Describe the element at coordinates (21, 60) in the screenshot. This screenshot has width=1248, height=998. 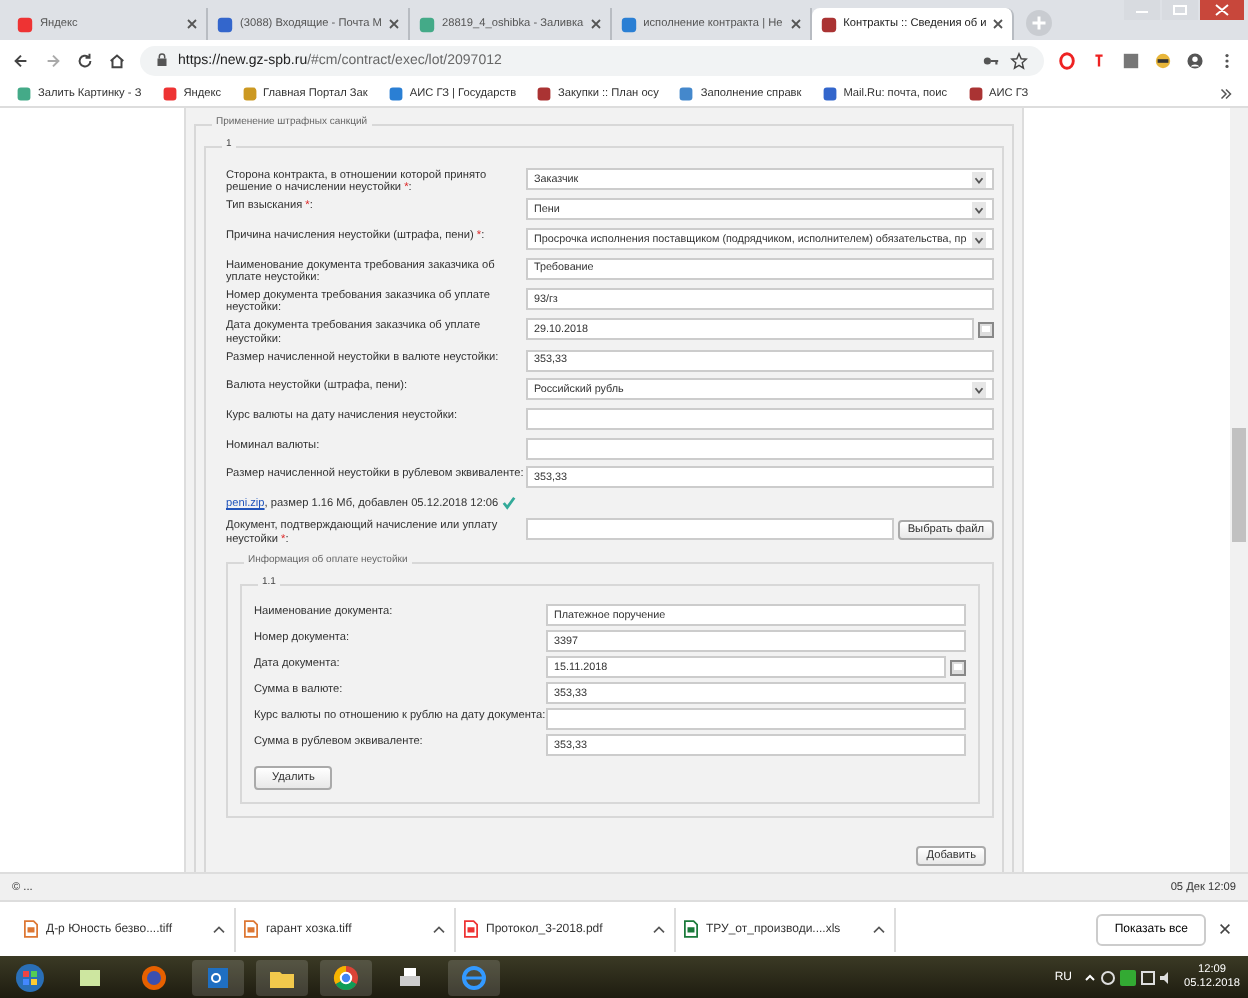
I see `back-icon` at that location.